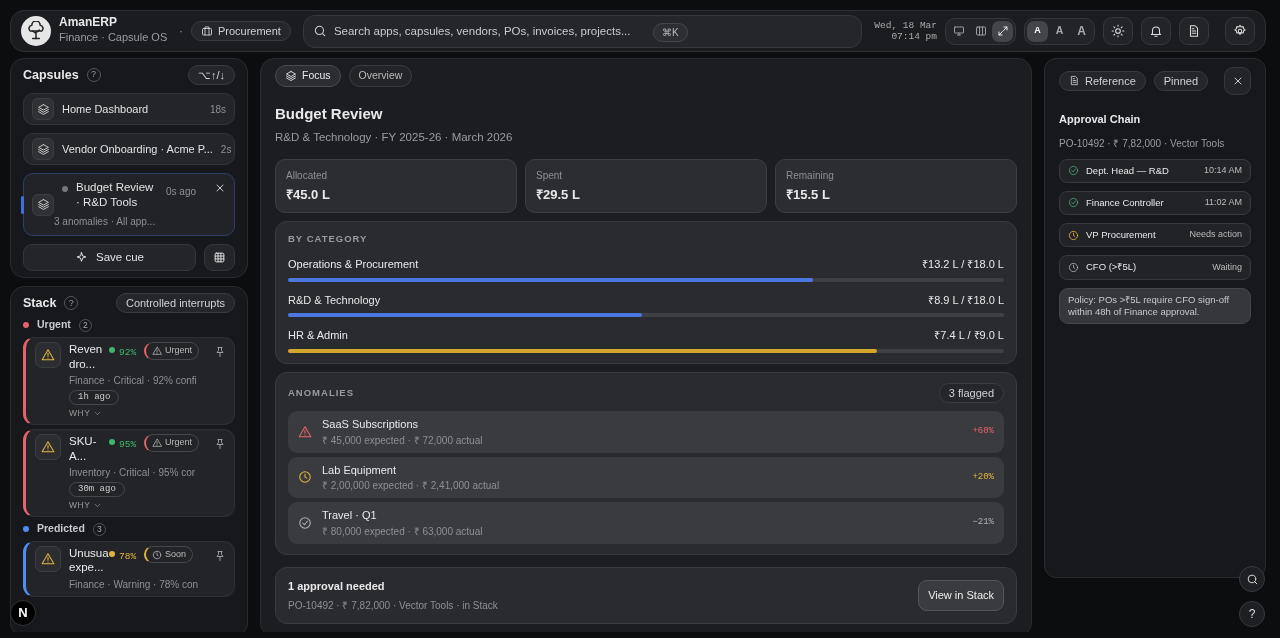  Describe the element at coordinates (380, 76) in the screenshot. I see `view-tab: Overview` at that location.